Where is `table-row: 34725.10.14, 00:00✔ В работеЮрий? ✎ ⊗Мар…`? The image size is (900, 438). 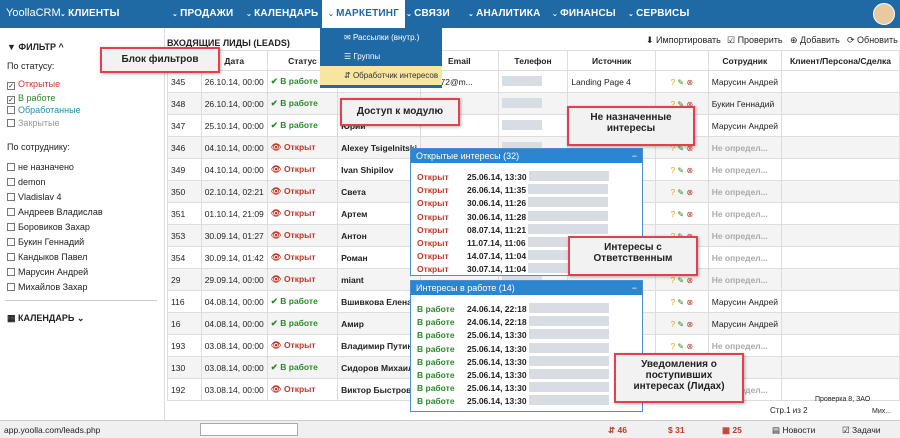
table-row: 34725.10.14, 00:00✔ В работеЮрий? ✎ ⊗Мар… is located at coordinates (533, 125).